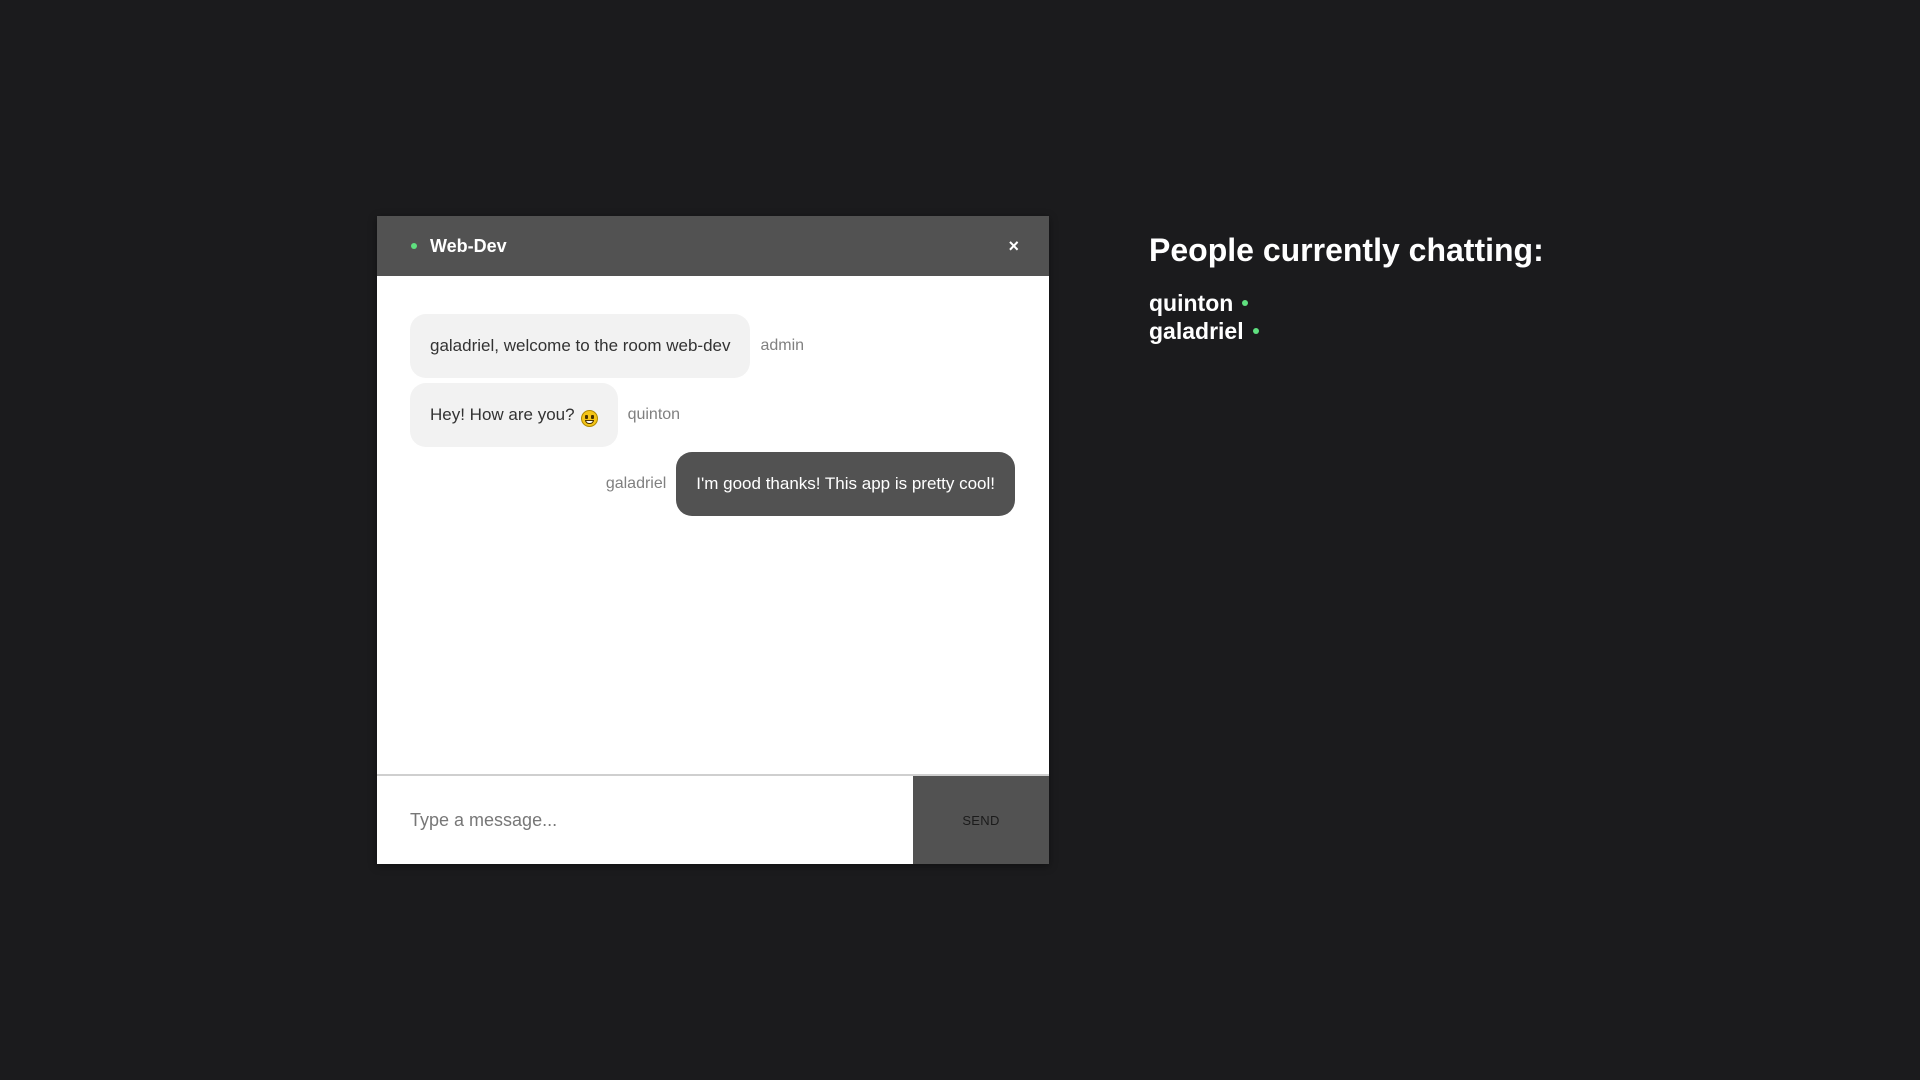 The width and height of the screenshot is (1920, 1080). I want to click on person-item: galadriel, so click(1346, 331).